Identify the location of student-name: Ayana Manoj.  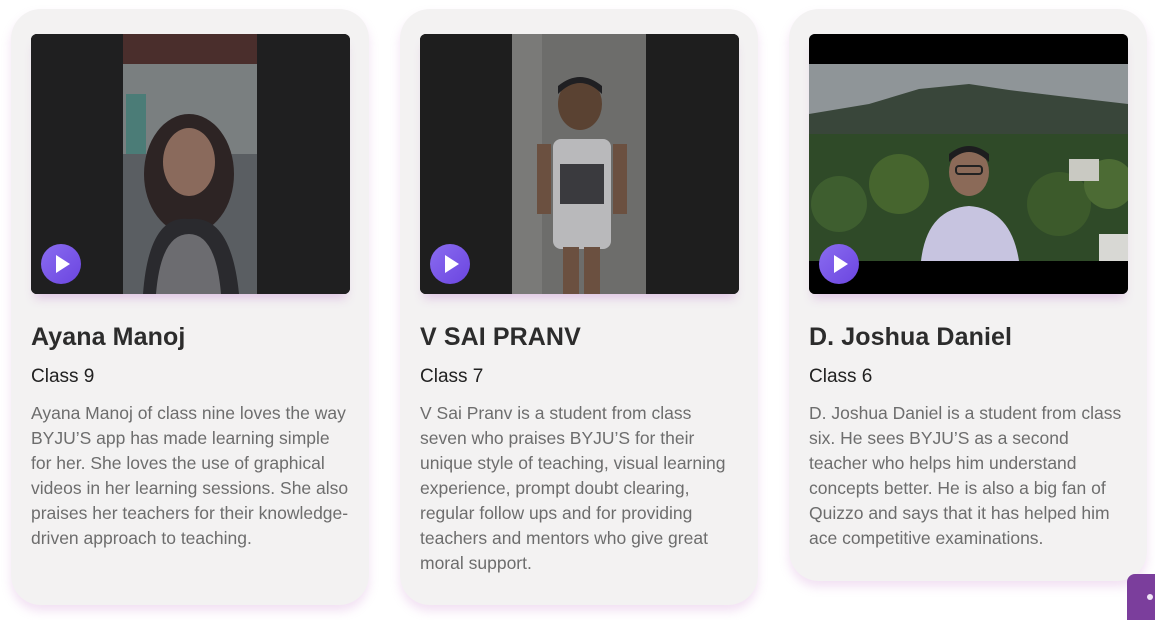
(108, 337).